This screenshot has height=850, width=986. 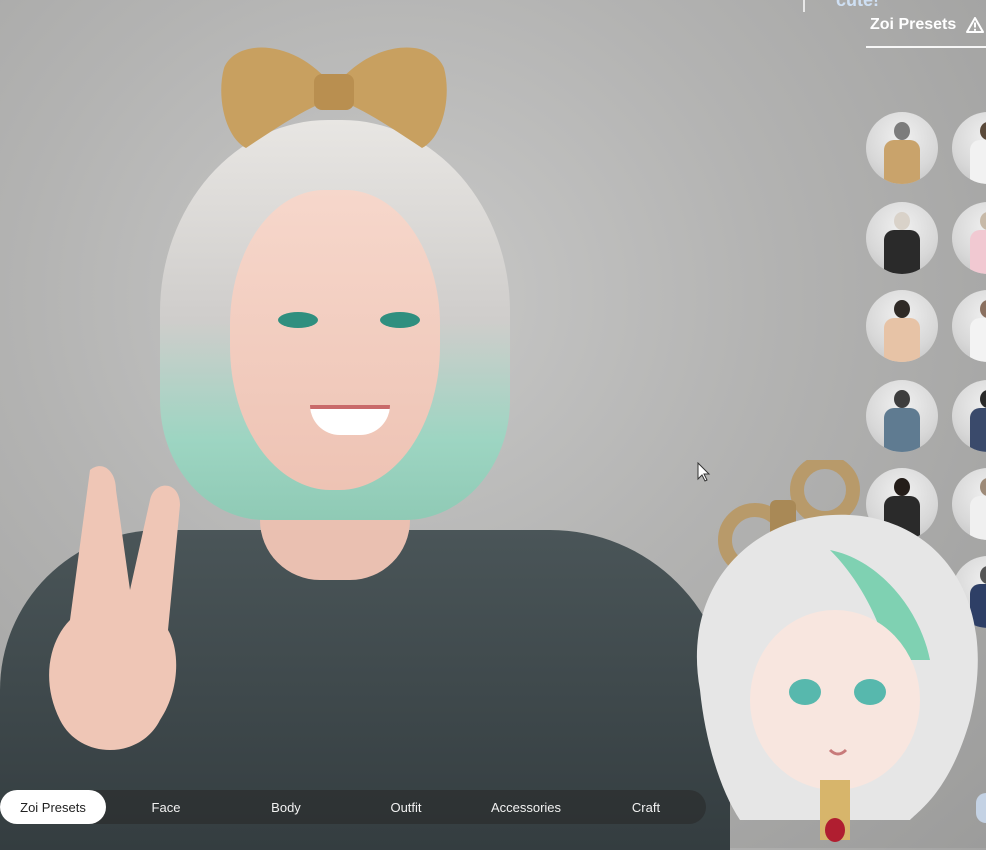 What do you see at coordinates (975, 25) in the screenshot?
I see `warning-icon` at bounding box center [975, 25].